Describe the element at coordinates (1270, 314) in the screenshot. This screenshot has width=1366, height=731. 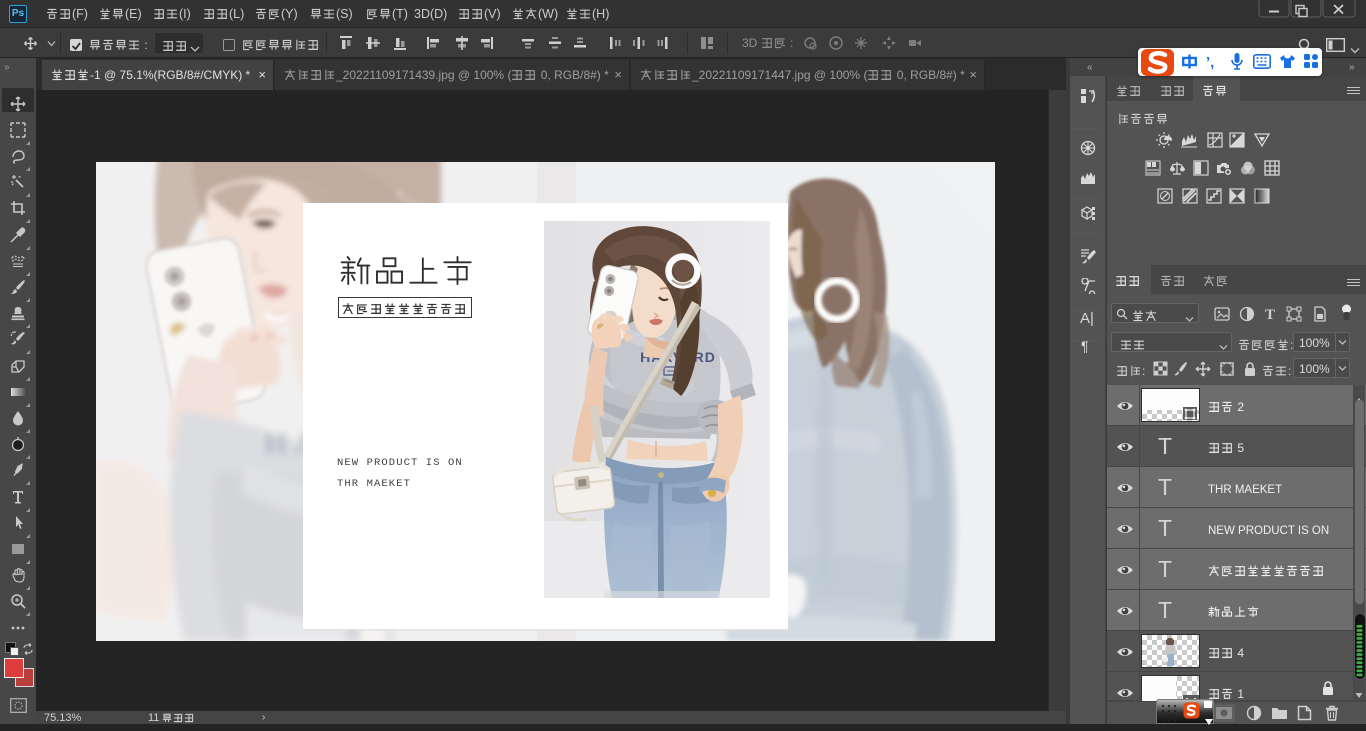
I see `svg-text: T` at that location.